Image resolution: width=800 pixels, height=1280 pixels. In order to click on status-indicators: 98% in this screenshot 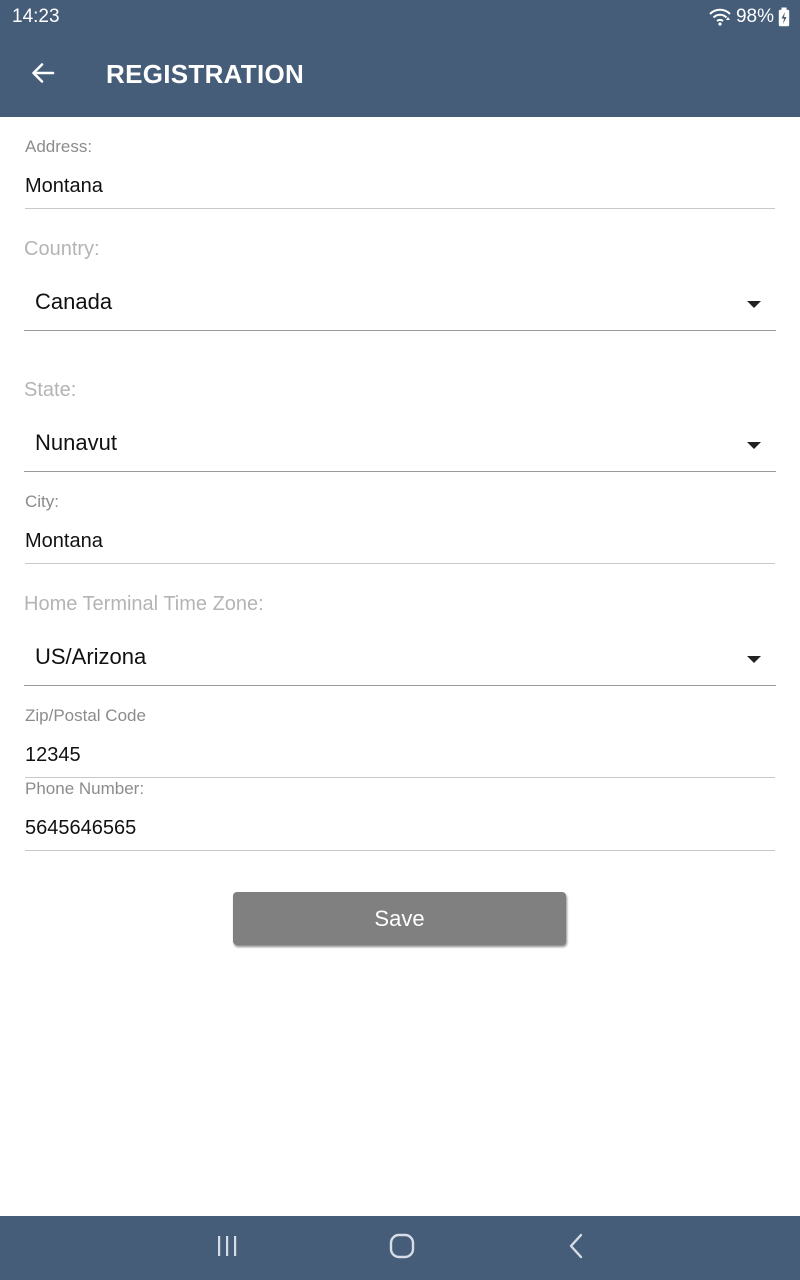, I will do `click(749, 17)`.